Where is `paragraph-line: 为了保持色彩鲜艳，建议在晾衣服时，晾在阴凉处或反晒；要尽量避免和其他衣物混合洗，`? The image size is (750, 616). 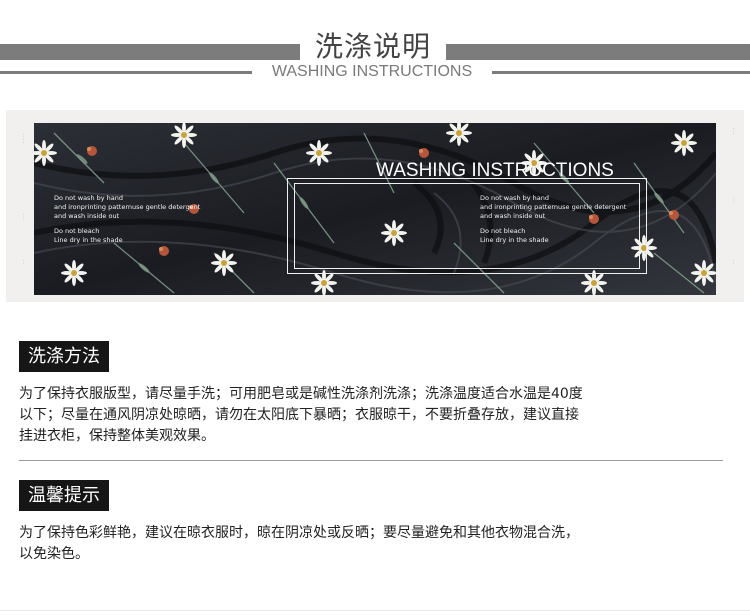 paragraph-line: 为了保持色彩鲜艳，建议在晾衣服时，晾在阴凉处或反晒；要尽量避免和其他衣物混合洗， is located at coordinates (299, 533).